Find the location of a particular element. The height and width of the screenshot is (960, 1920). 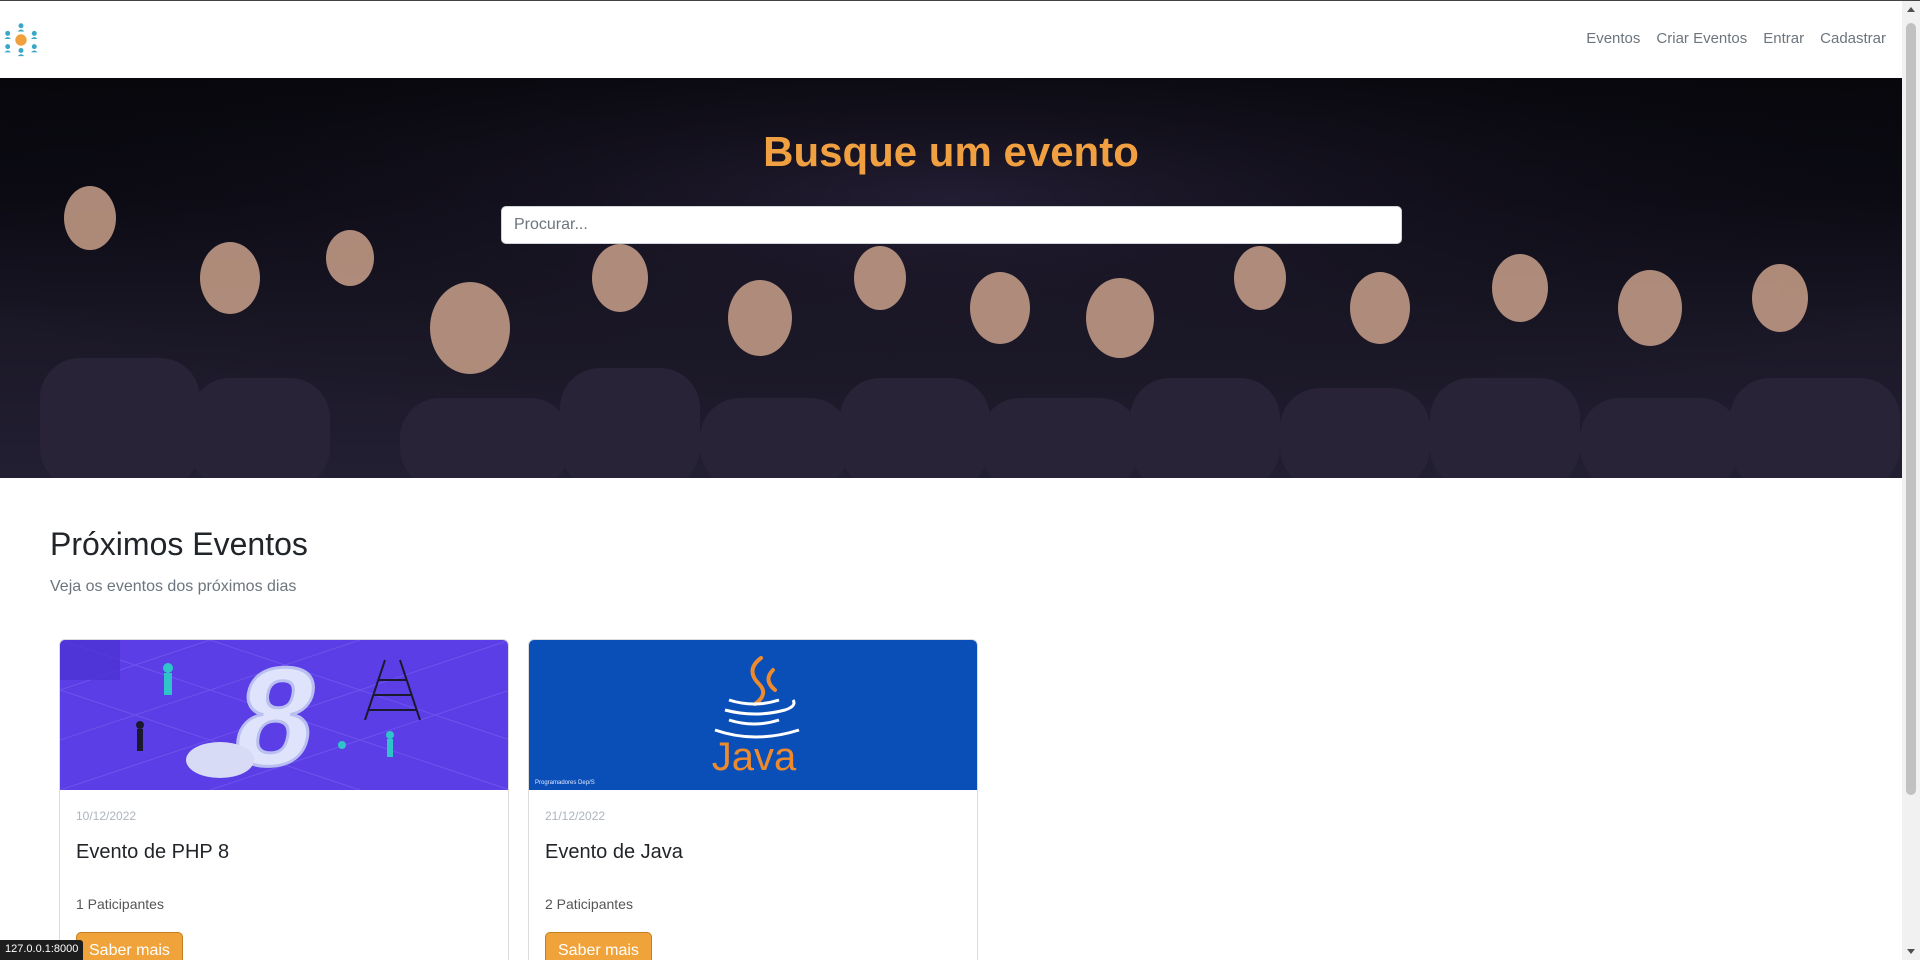

people-network-icon is located at coordinates (21, 40).